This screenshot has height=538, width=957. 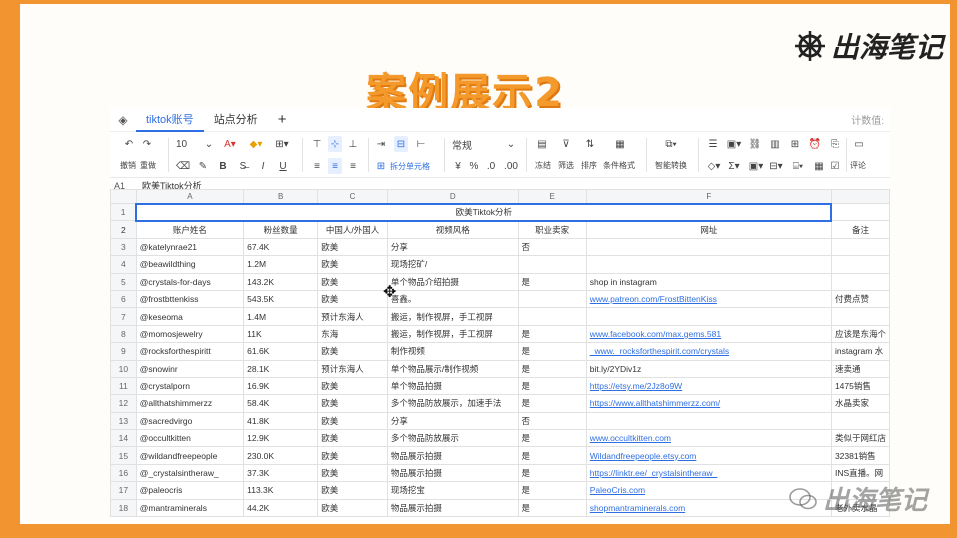 I want to click on column-header: D, so click(x=452, y=196).